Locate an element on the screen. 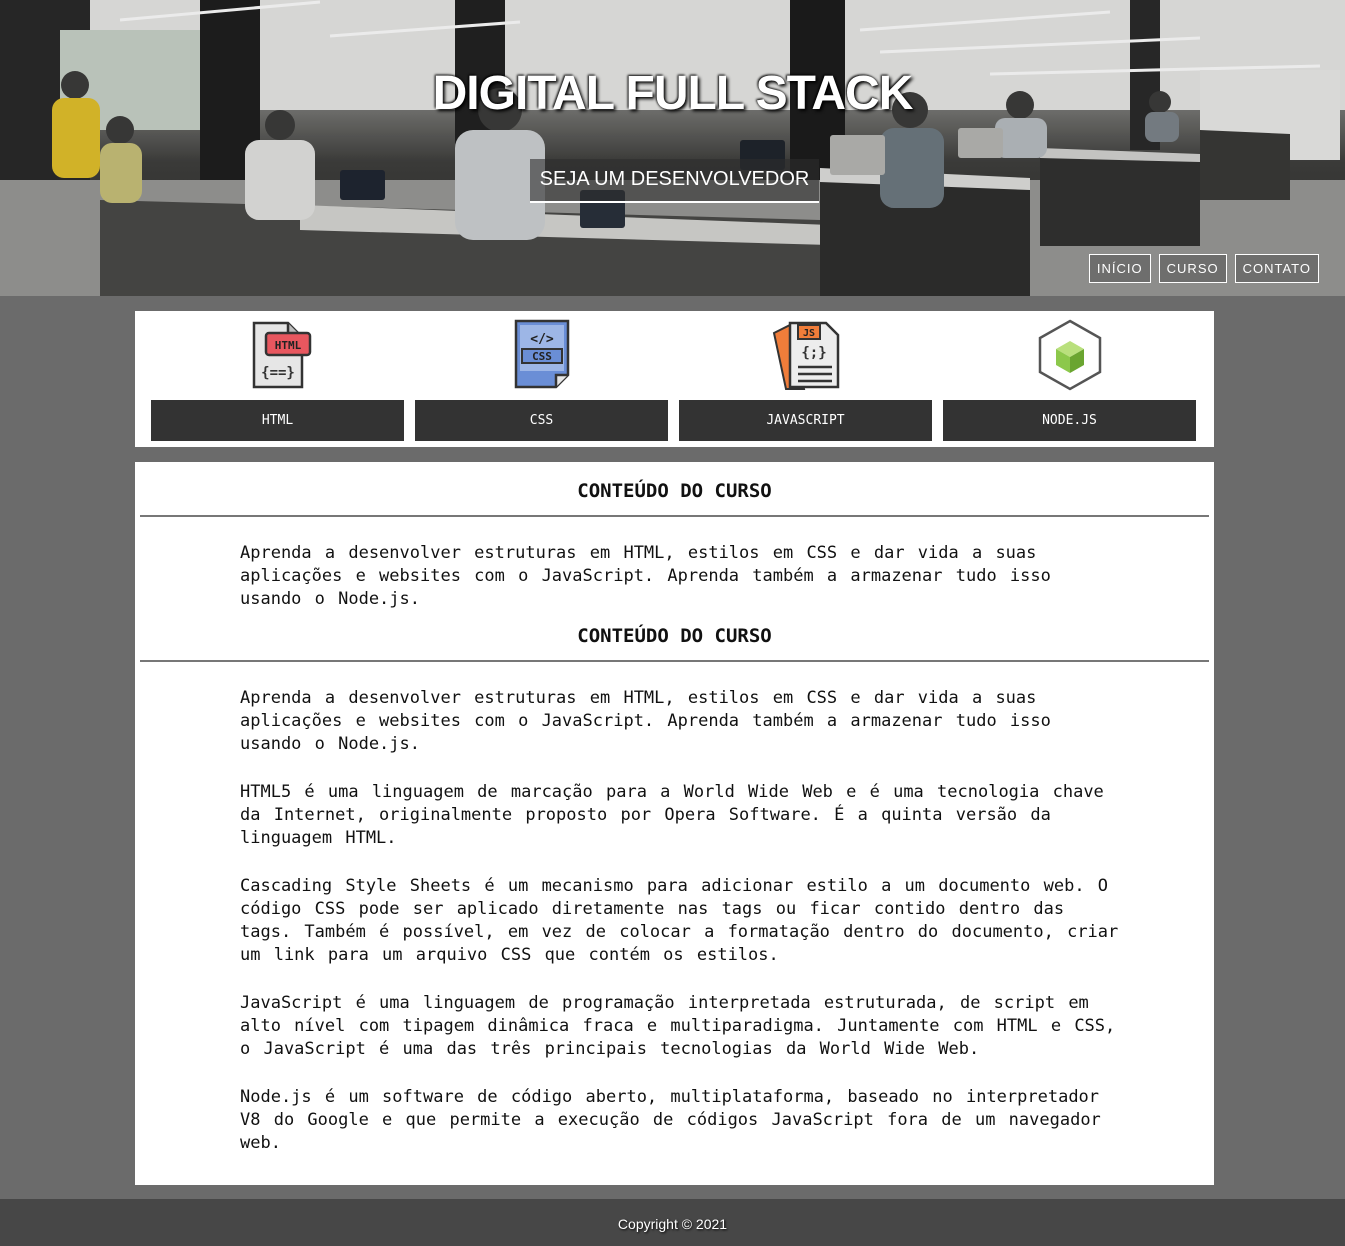 This screenshot has height=1246, width=1345. tech-button-css: CSS is located at coordinates (541, 420).